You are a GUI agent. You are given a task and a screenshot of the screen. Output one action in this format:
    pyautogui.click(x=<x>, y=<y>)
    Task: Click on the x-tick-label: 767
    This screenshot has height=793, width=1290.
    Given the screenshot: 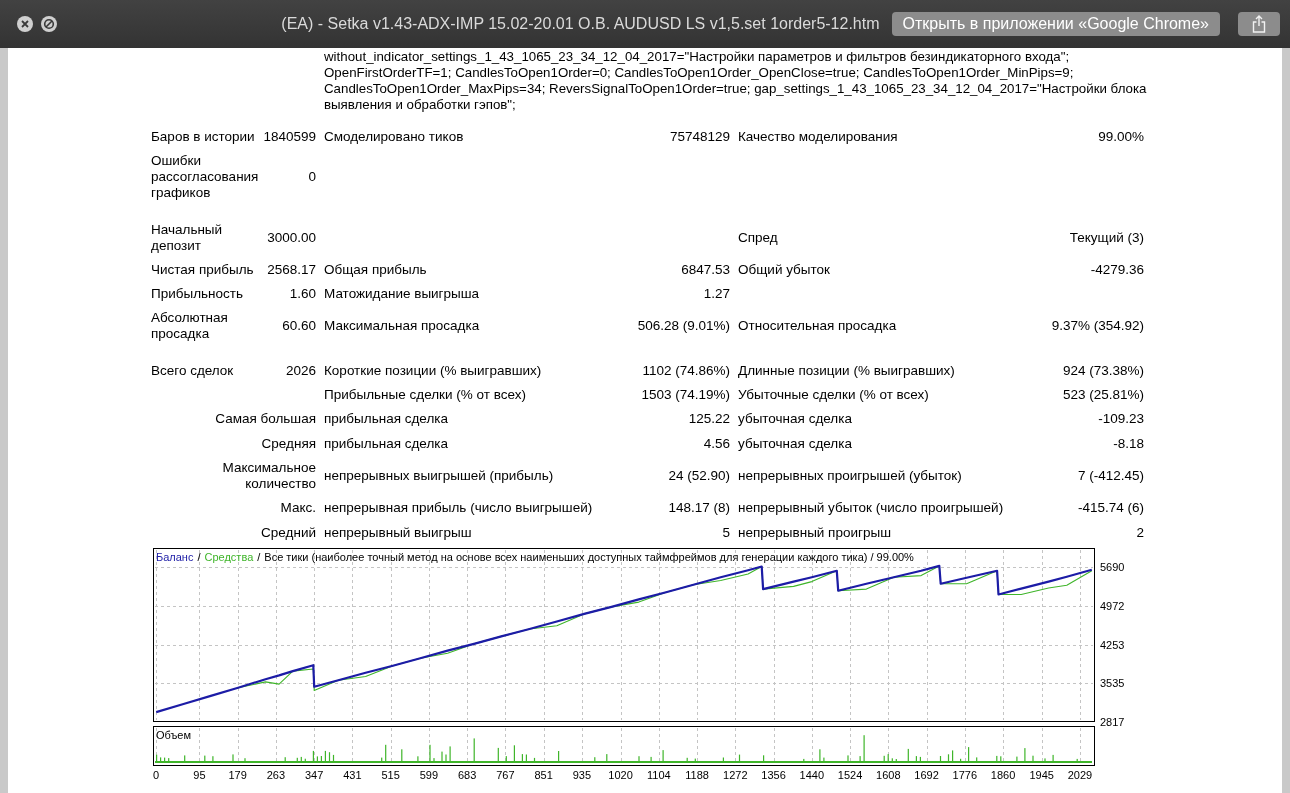 What is the action you would take?
    pyautogui.click(x=505, y=774)
    